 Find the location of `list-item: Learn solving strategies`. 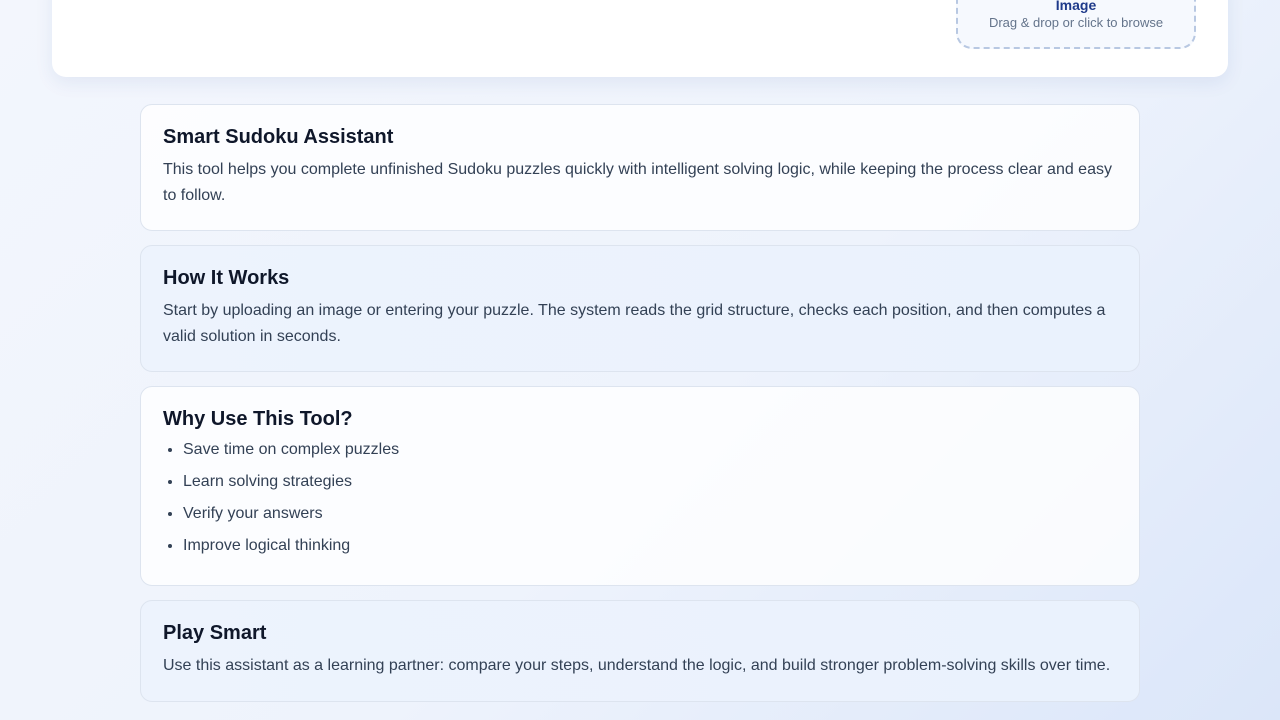

list-item: Learn solving strategies is located at coordinates (650, 482).